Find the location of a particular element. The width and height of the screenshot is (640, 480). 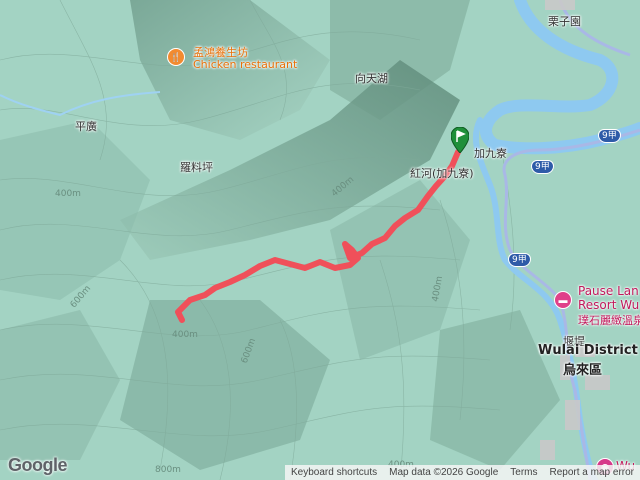

road-shield-9jia-upper: 9甲 is located at coordinates (542, 167).